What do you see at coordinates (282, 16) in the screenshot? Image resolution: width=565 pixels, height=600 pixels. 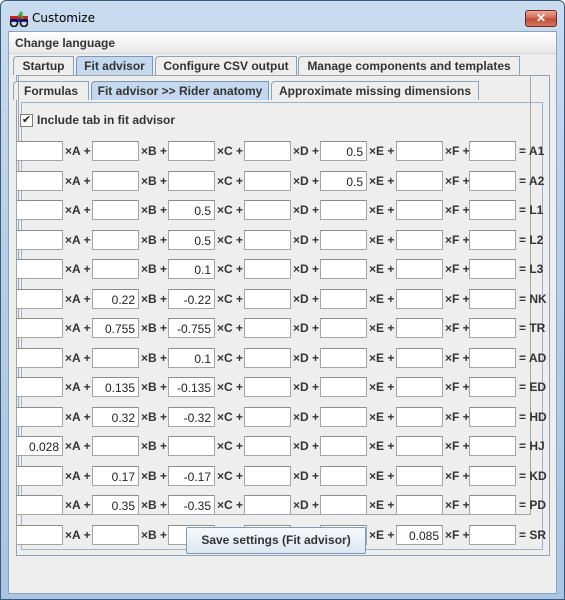 I see `title-bar: Customize ✕` at bounding box center [282, 16].